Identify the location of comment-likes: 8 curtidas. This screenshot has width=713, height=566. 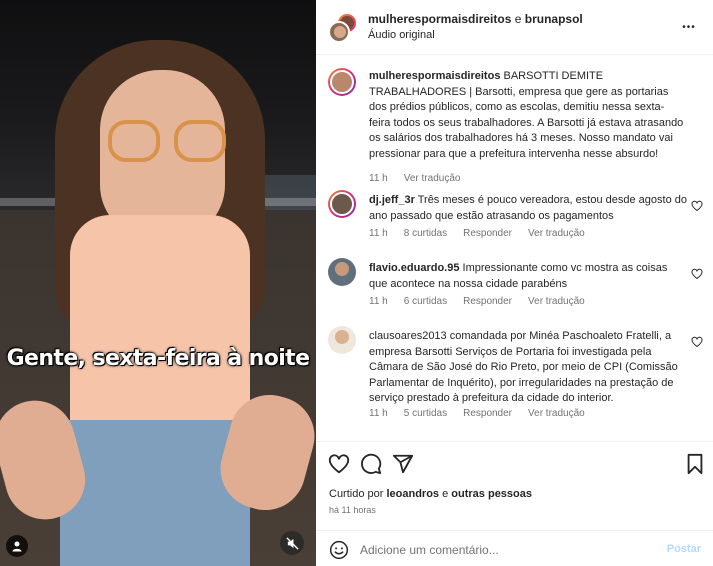
(425, 233).